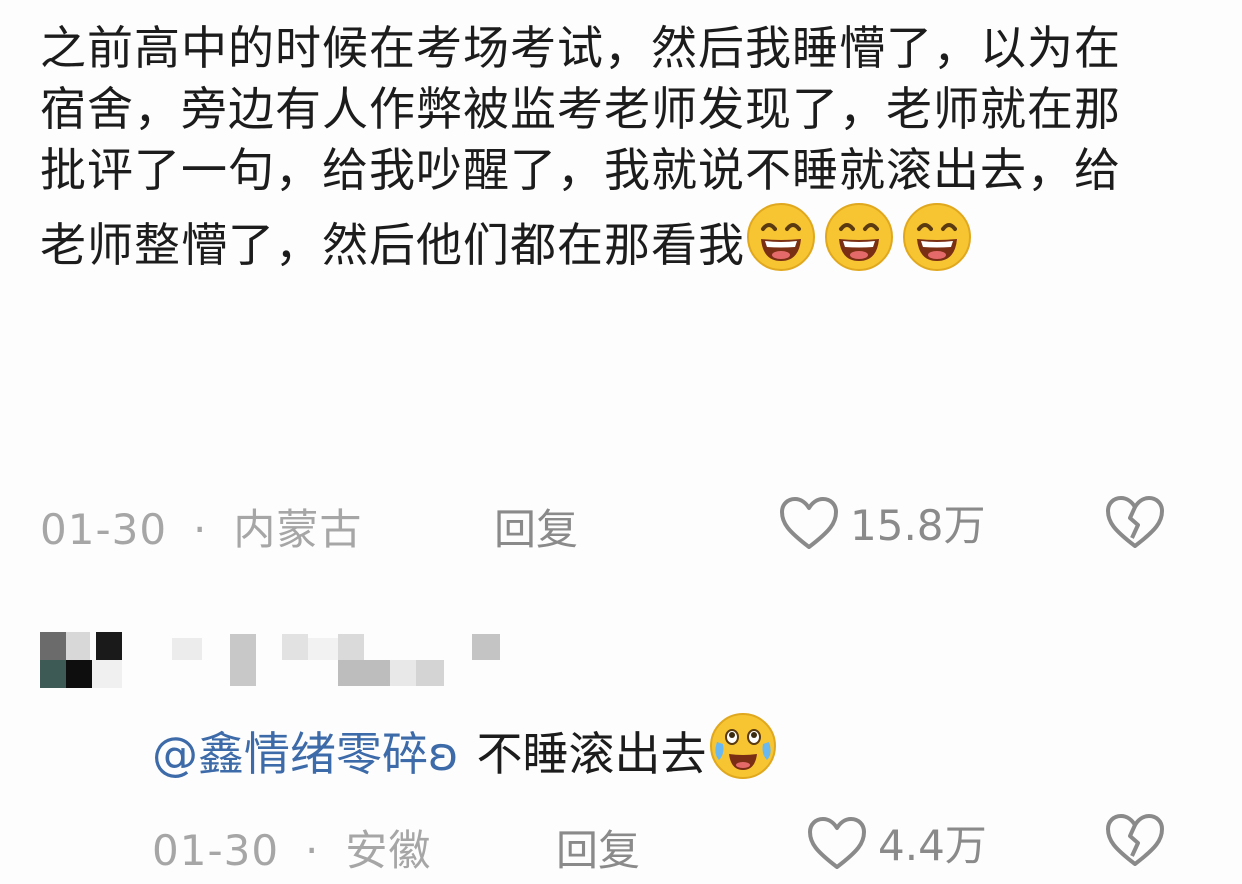 The width and height of the screenshot is (1242, 884). Describe the element at coordinates (305, 754) in the screenshot. I see `mention-link: @鑫情绪零碎ʚ` at that location.